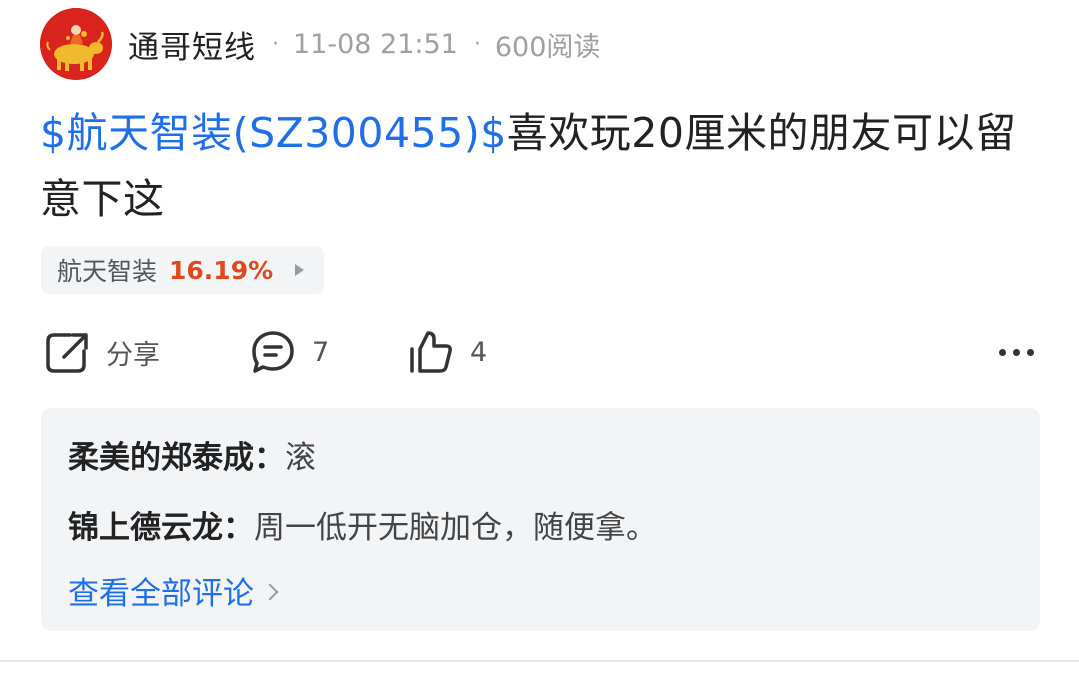 The image size is (1079, 678). I want to click on stock-chip-change: 16.19%, so click(221, 270).